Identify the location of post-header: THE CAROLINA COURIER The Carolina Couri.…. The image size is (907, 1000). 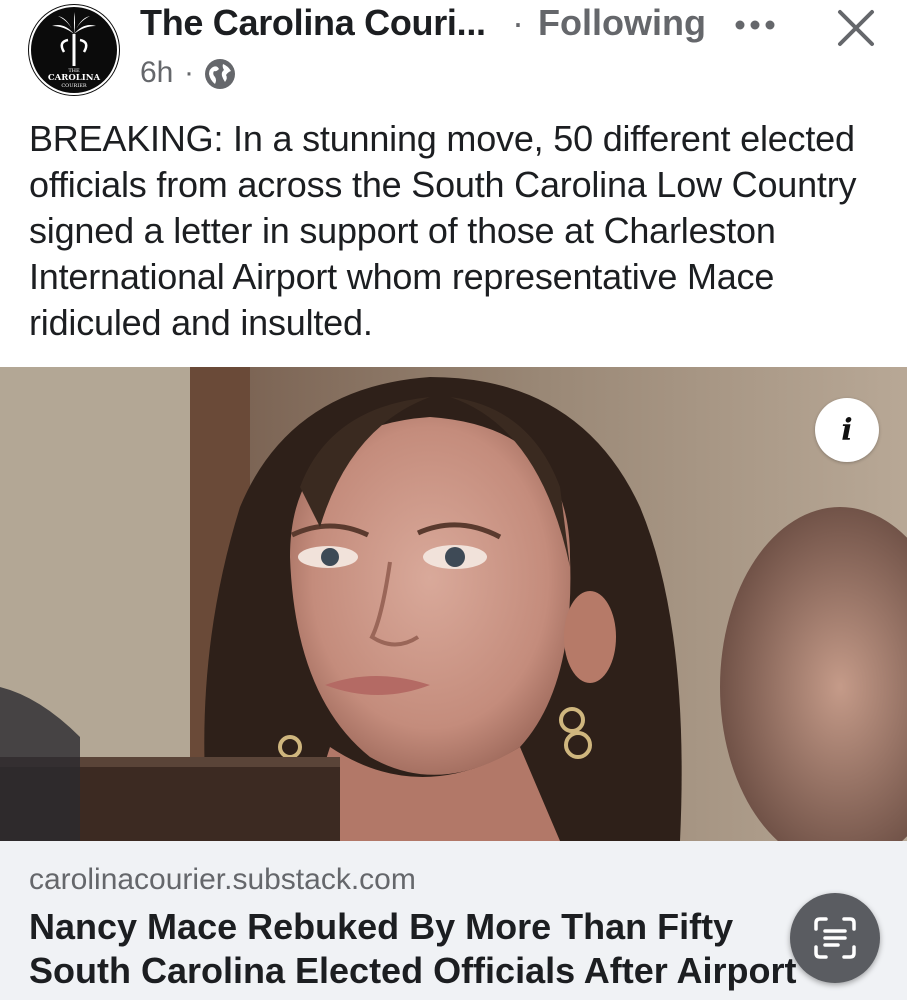
(453, 55).